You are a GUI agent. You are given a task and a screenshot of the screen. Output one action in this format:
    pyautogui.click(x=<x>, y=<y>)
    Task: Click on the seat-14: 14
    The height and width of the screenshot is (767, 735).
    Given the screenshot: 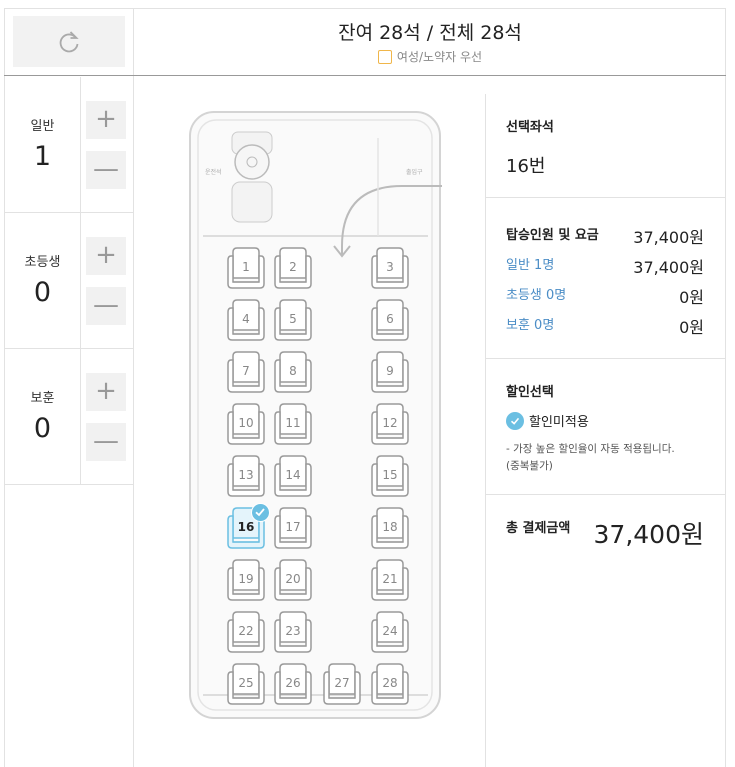 What is the action you would take?
    pyautogui.click(x=293, y=477)
    